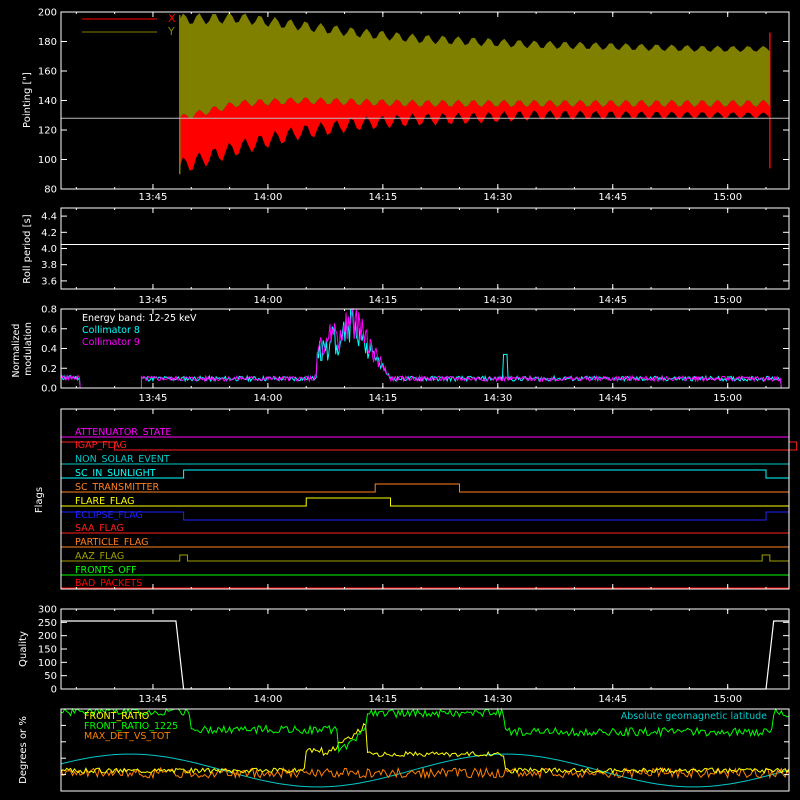 The image size is (800, 800). What do you see at coordinates (111, 342) in the screenshot?
I see `legend-collimator-9: Collimator 9` at bounding box center [111, 342].